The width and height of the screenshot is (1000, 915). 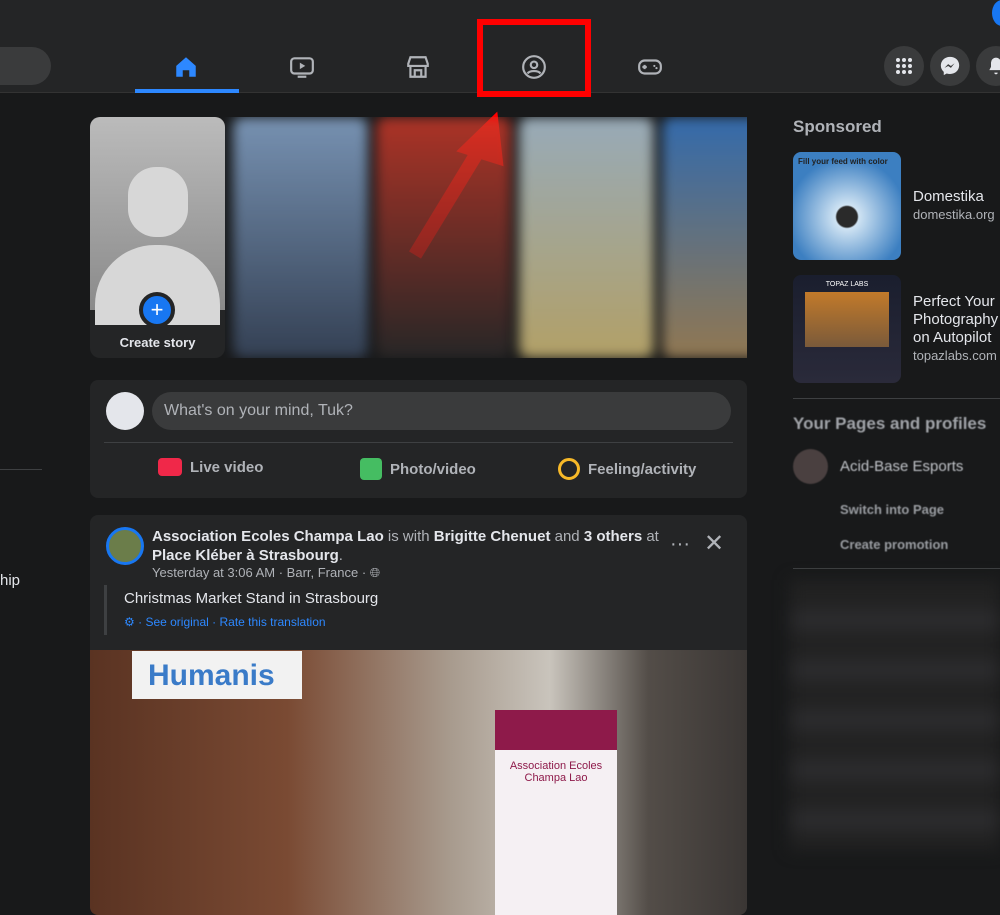 I want to click on page-name: Acid-Base Esports, so click(x=901, y=466).